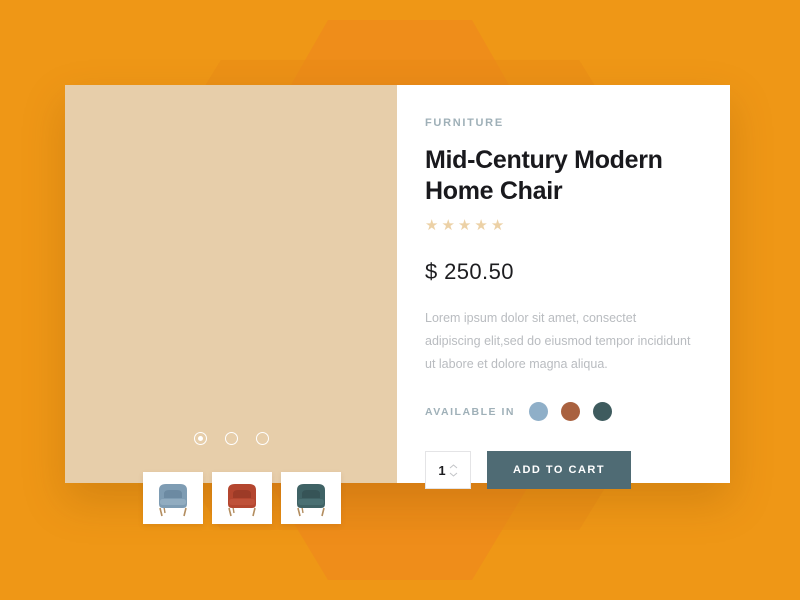 This screenshot has height=600, width=800. I want to click on stepper-arrows, so click(453, 470).